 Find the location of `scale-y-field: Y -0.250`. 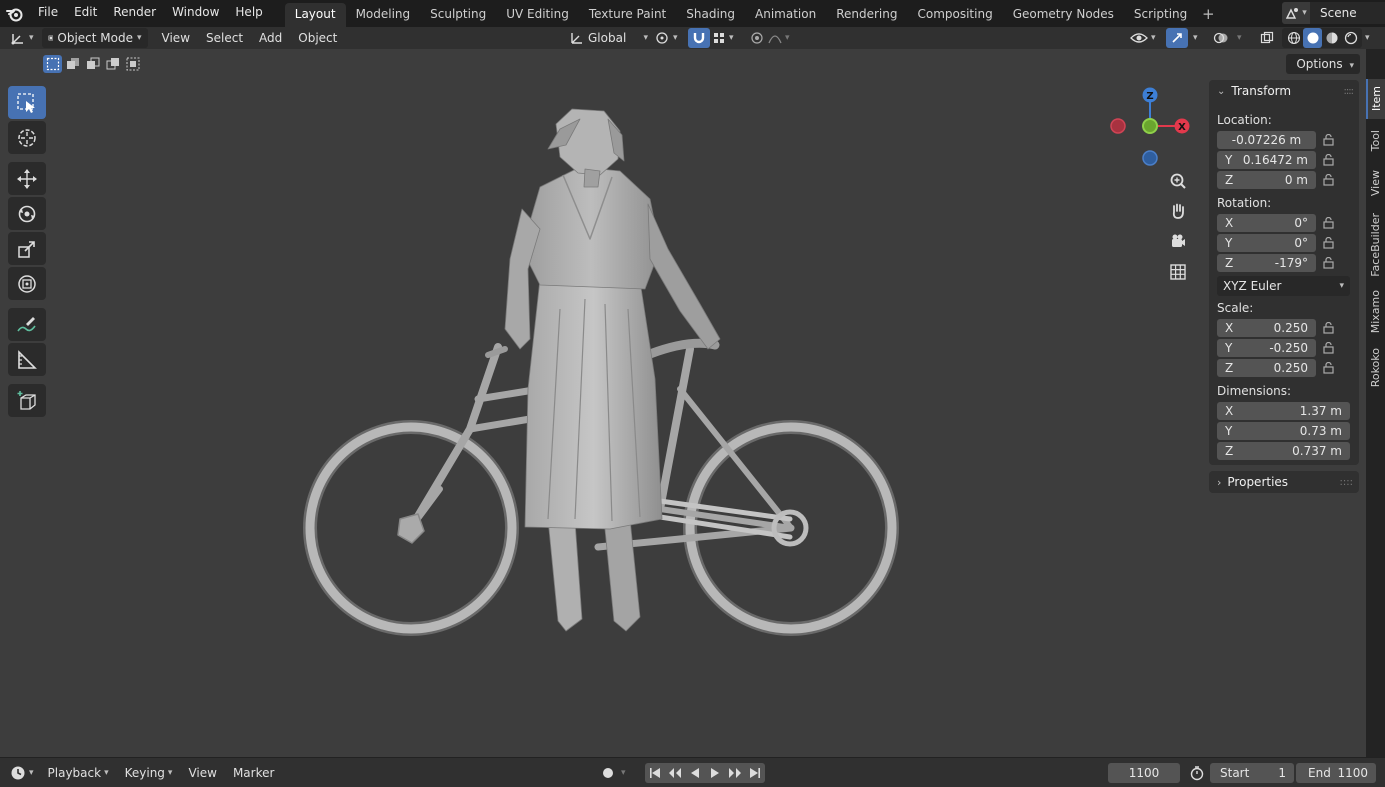

scale-y-field: Y -0.250 is located at coordinates (1266, 348).